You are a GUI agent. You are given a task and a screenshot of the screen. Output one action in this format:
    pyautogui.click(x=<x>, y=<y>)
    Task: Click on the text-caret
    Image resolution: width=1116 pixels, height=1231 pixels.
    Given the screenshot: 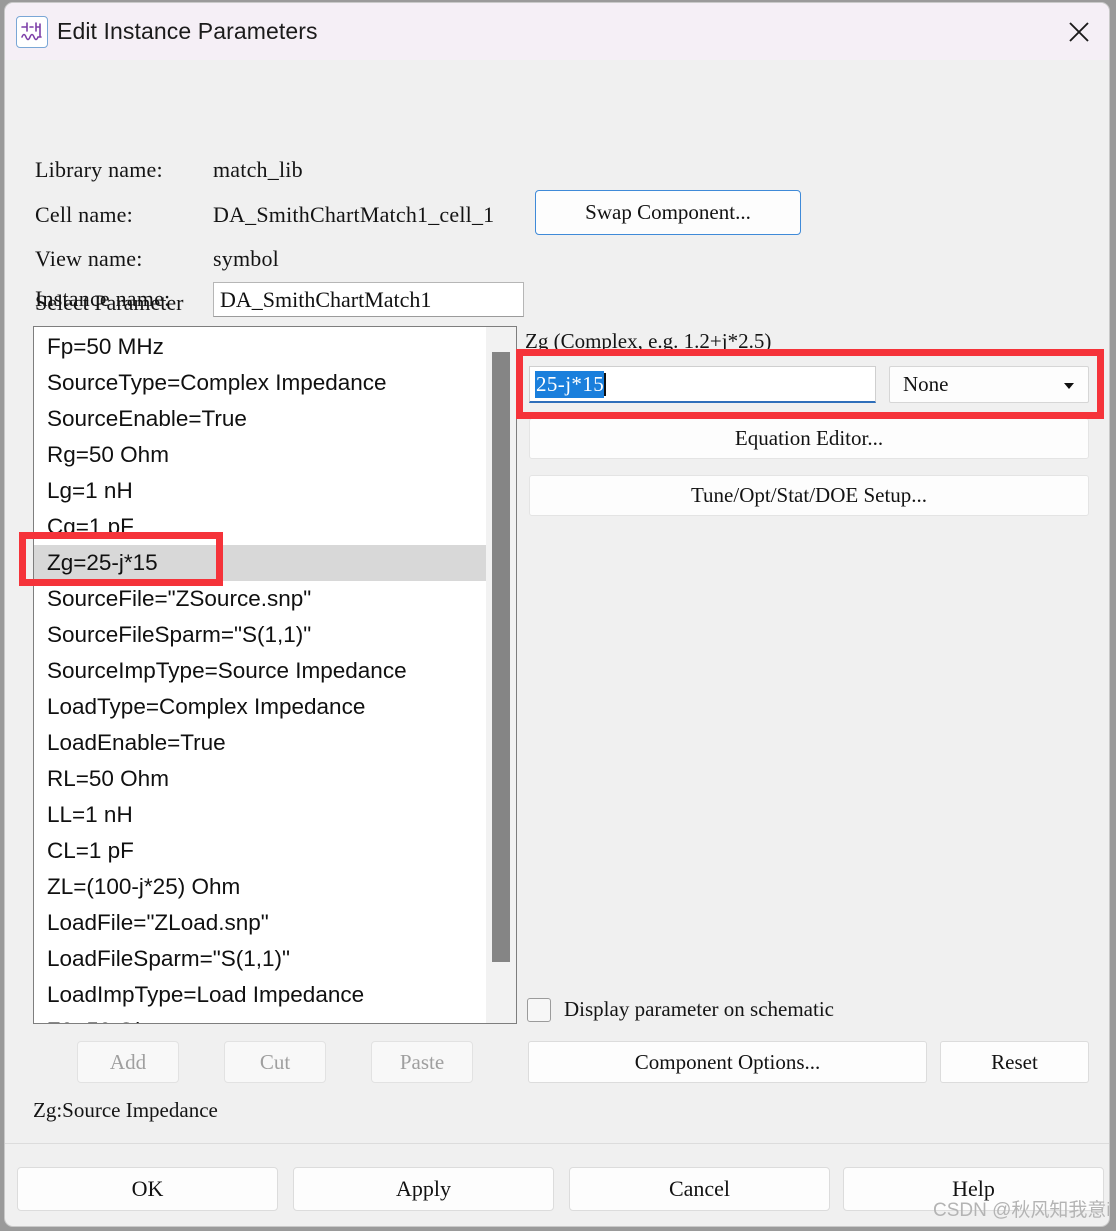 What is the action you would take?
    pyautogui.click(x=605, y=384)
    